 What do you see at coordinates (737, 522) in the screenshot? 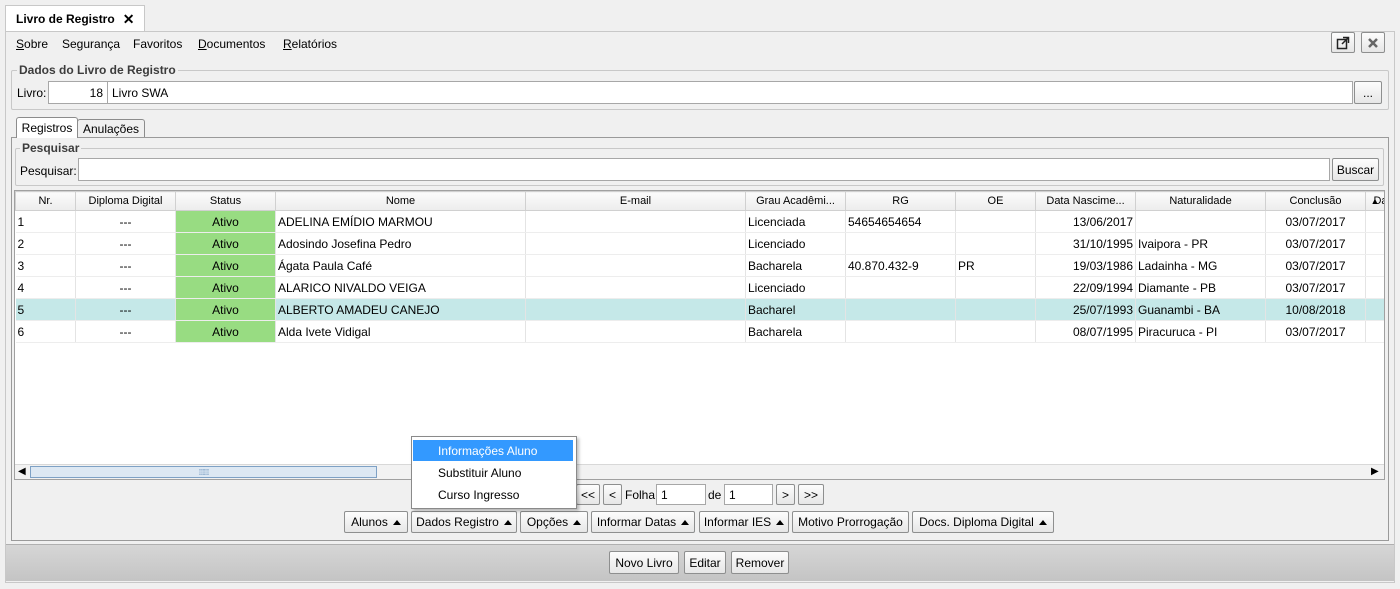
I see `informar-ies-label: Informar IES` at bounding box center [737, 522].